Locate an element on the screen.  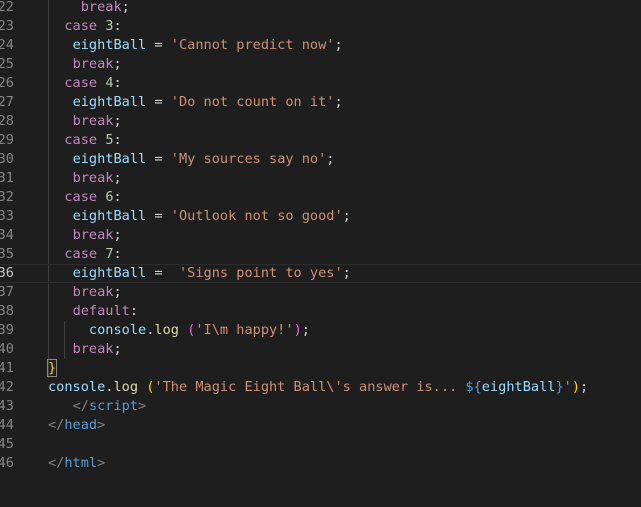
code-token: 5 is located at coordinates (109, 140).